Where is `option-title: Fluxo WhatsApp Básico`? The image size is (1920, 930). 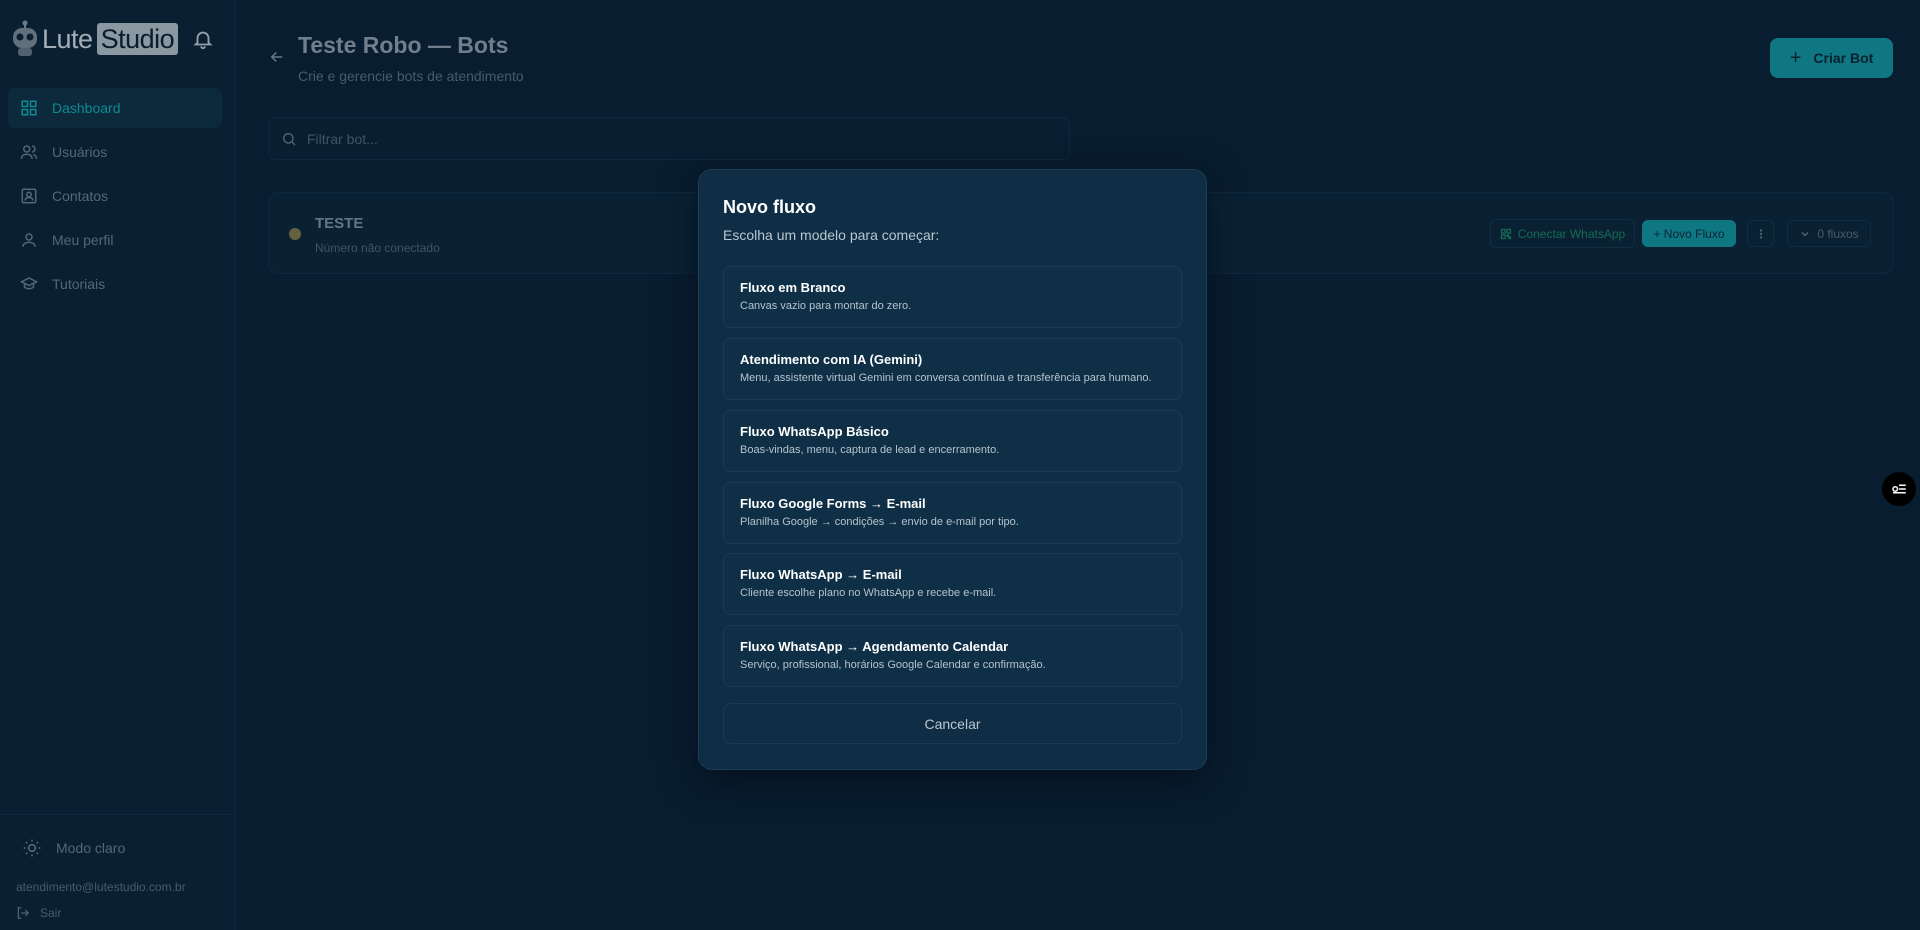 option-title: Fluxo WhatsApp Básico is located at coordinates (814, 431).